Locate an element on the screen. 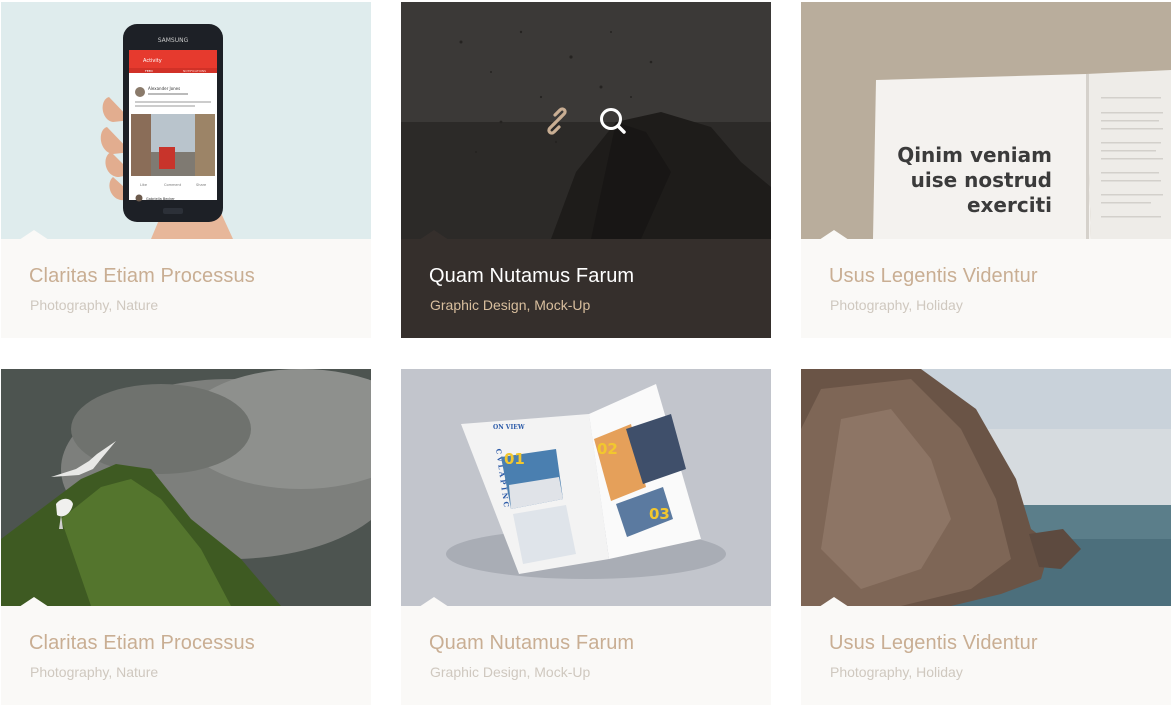  app-tab-notifications: NOTIFICATIONS is located at coordinates (194, 71).